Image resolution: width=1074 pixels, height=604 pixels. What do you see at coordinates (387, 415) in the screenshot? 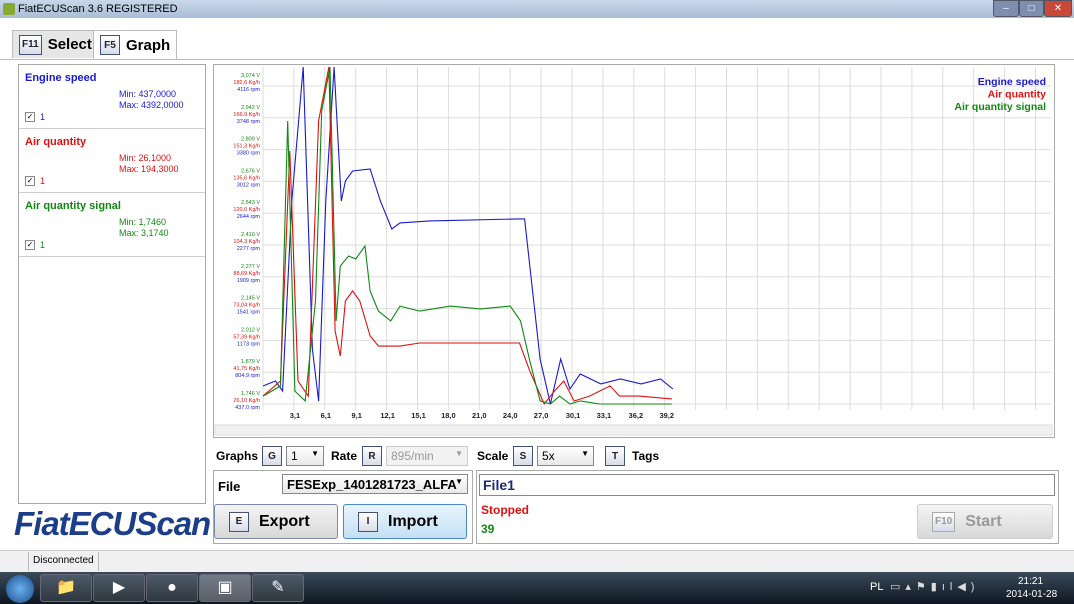
I see `x-tick-label: 12,1` at bounding box center [387, 415].